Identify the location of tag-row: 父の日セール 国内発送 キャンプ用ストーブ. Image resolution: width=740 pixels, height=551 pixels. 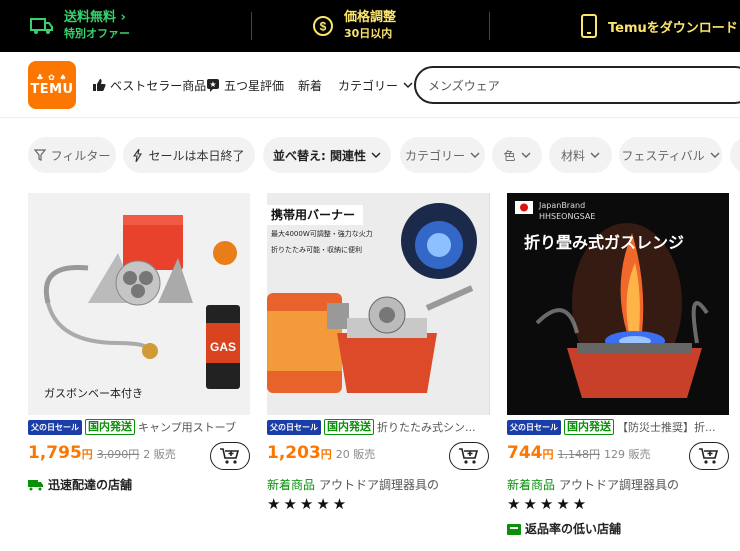
(139, 427).